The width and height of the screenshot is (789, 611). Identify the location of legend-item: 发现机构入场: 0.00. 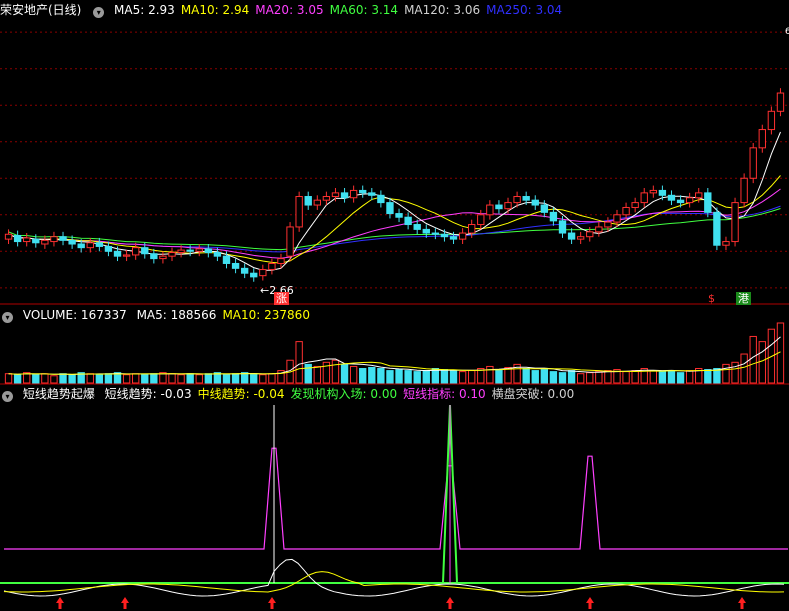
(344, 394).